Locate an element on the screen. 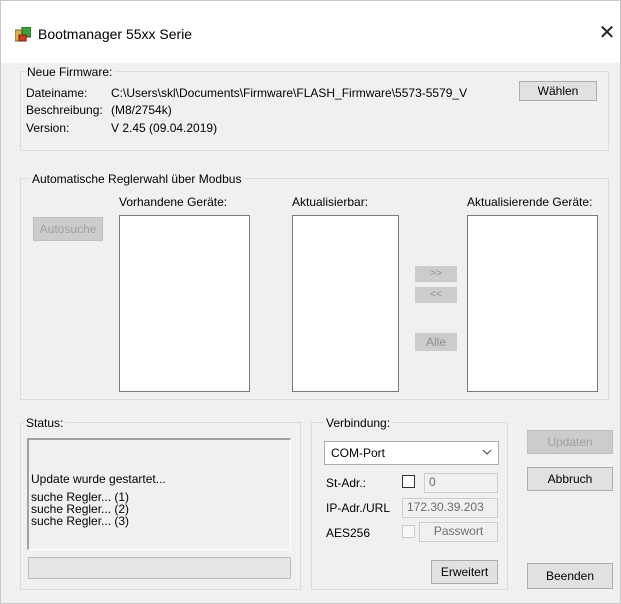 The width and height of the screenshot is (621, 604). move-left-button: << is located at coordinates (436, 295).